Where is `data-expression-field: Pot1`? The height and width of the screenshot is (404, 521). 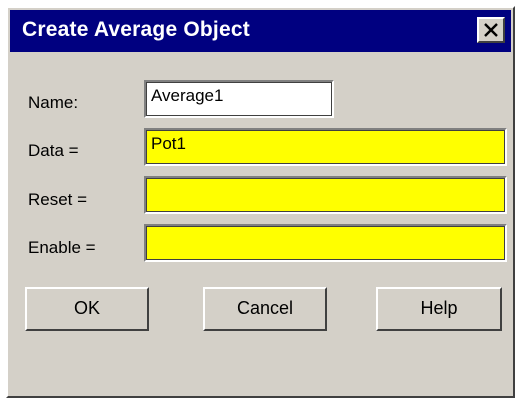 data-expression-field: Pot1 is located at coordinates (325, 147).